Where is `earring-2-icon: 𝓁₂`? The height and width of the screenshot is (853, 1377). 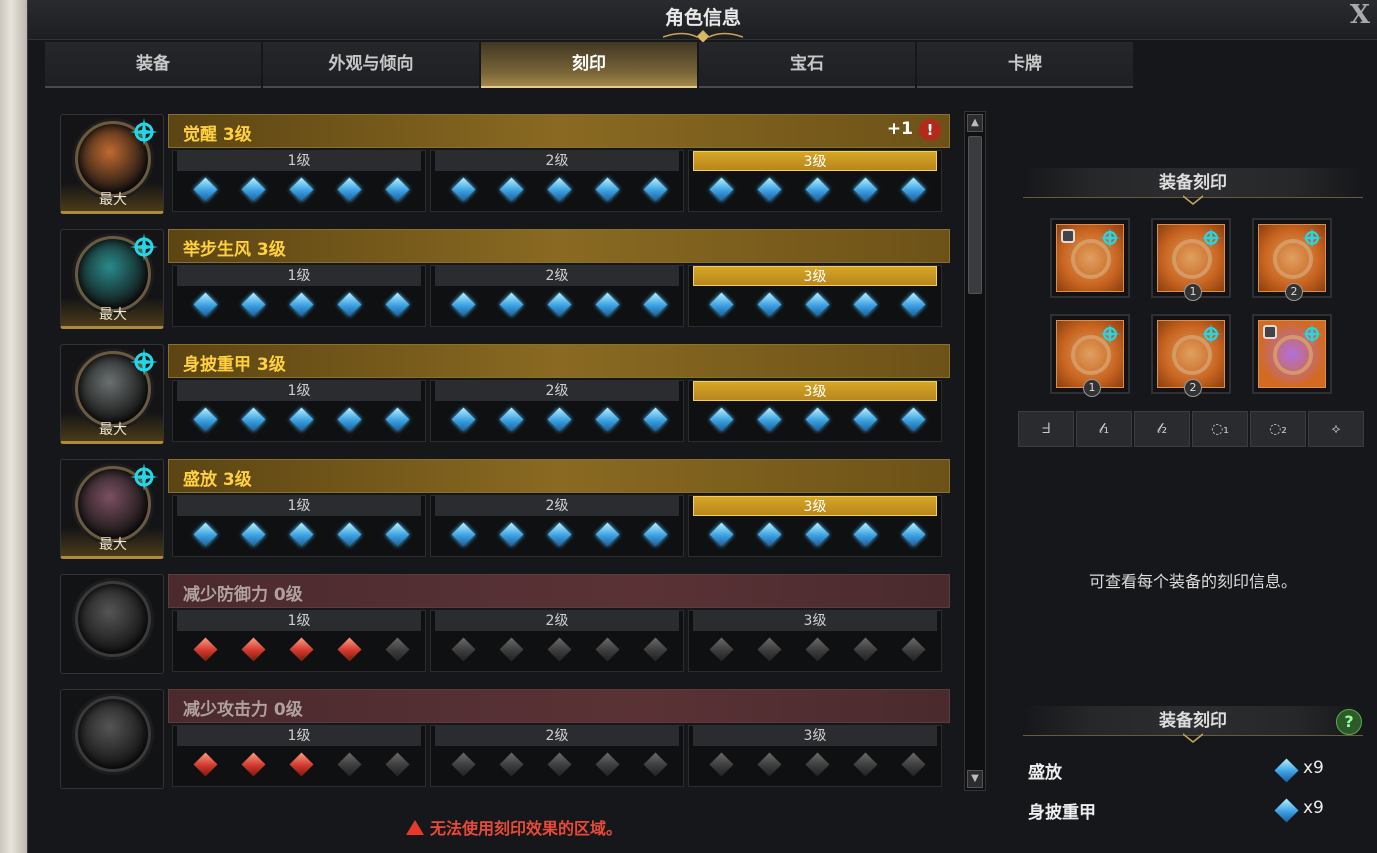 earring-2-icon: 𝓁₂ is located at coordinates (1162, 429).